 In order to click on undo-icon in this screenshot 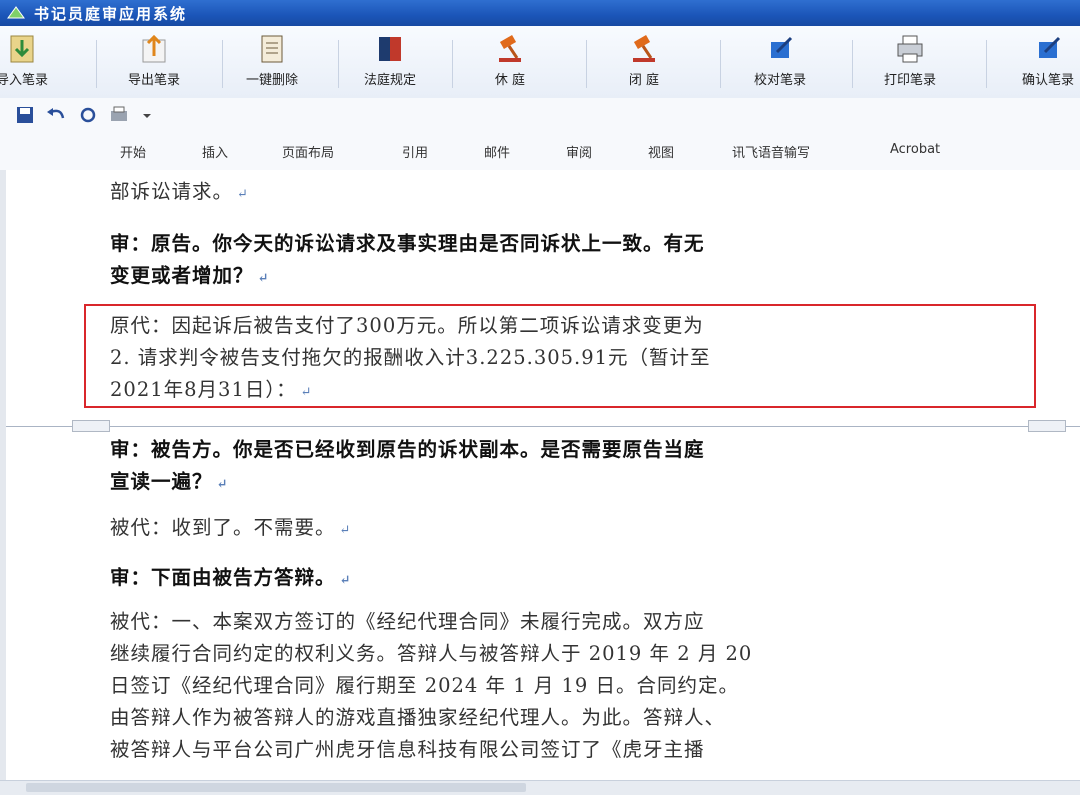, I will do `click(56, 117)`.